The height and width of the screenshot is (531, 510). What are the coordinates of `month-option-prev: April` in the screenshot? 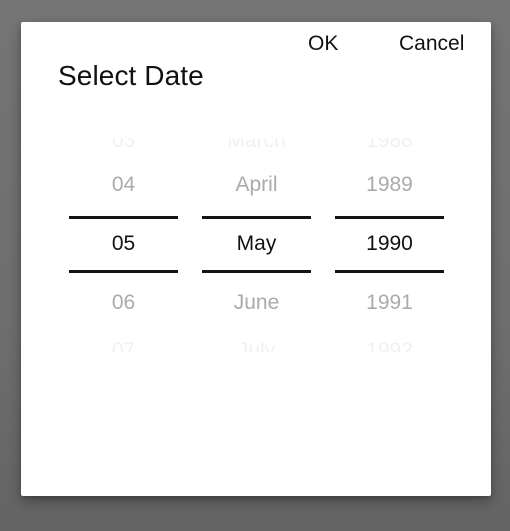 It's located at (256, 185).